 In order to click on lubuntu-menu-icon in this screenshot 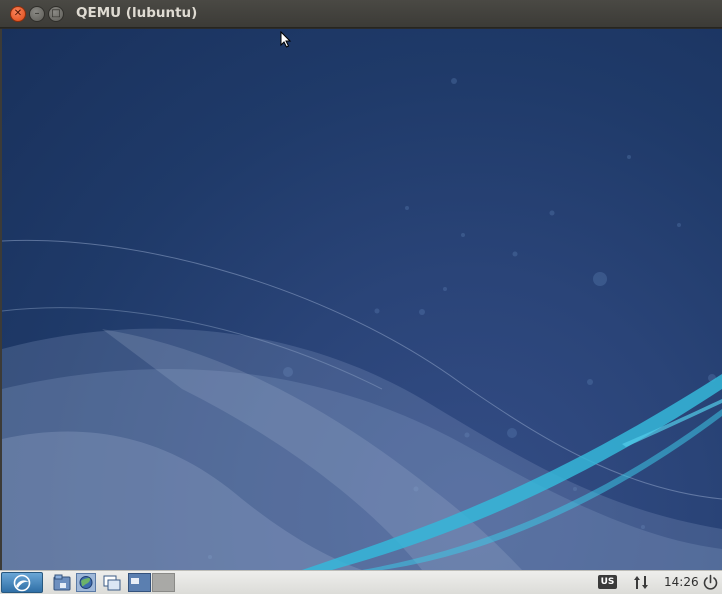, I will do `click(22, 583)`.